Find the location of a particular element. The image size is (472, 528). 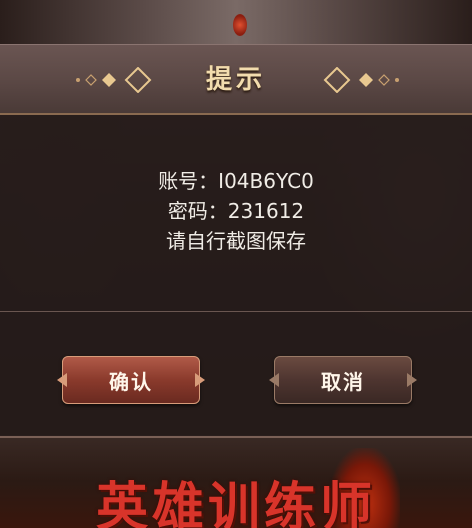

cancel-button: 取消 is located at coordinates (343, 380).